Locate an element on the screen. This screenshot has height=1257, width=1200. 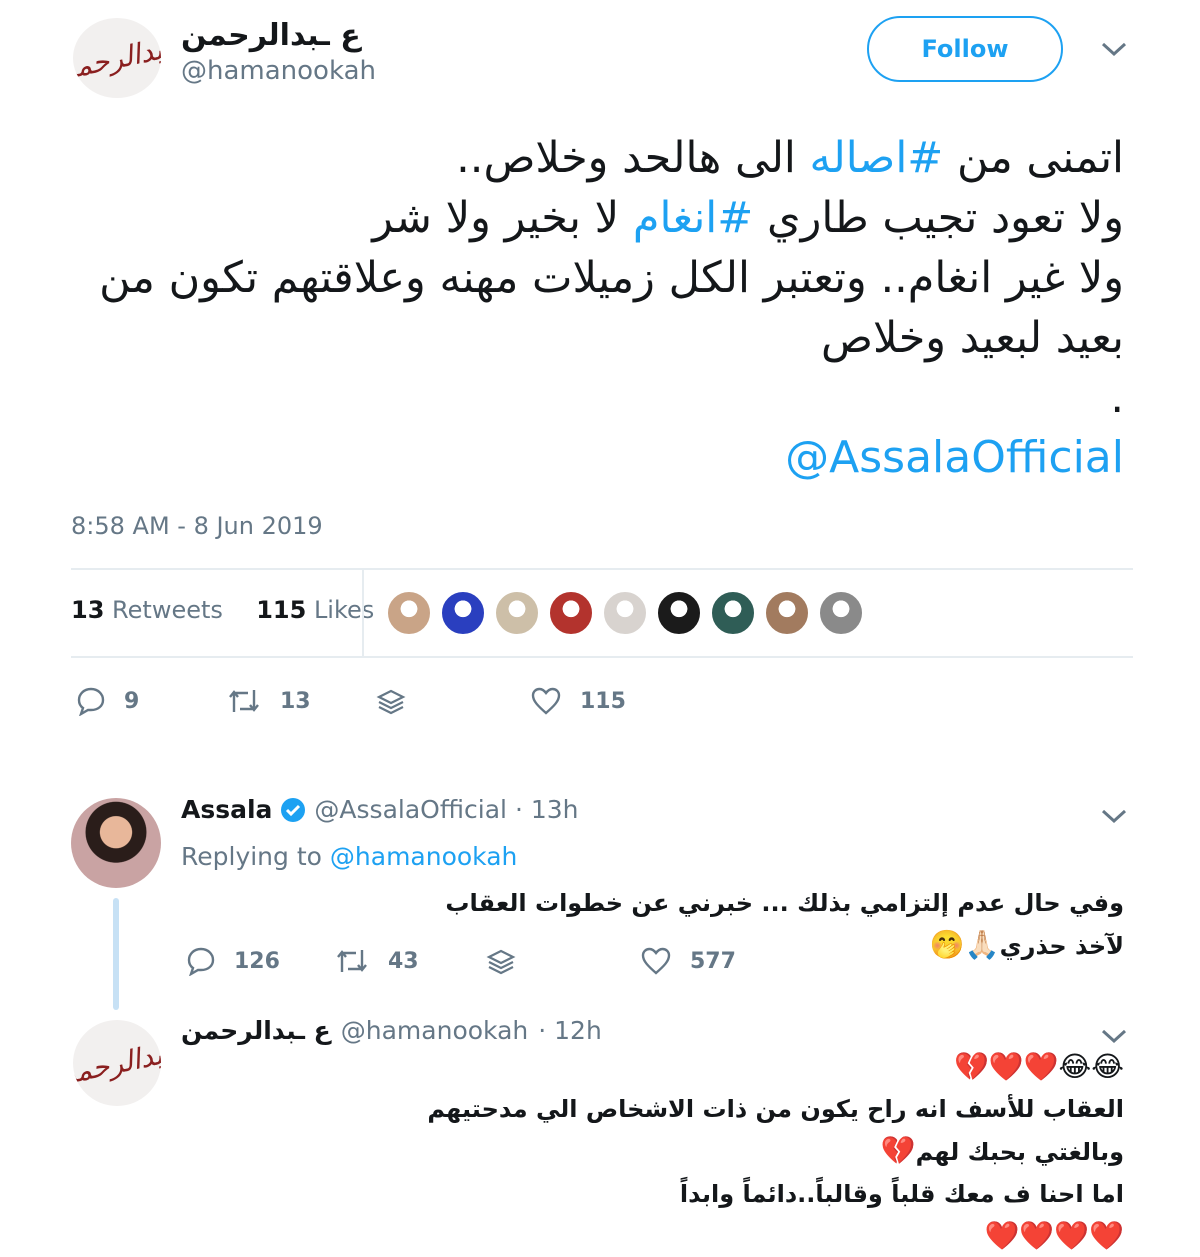
likers-avatar-row is located at coordinates (625, 613).